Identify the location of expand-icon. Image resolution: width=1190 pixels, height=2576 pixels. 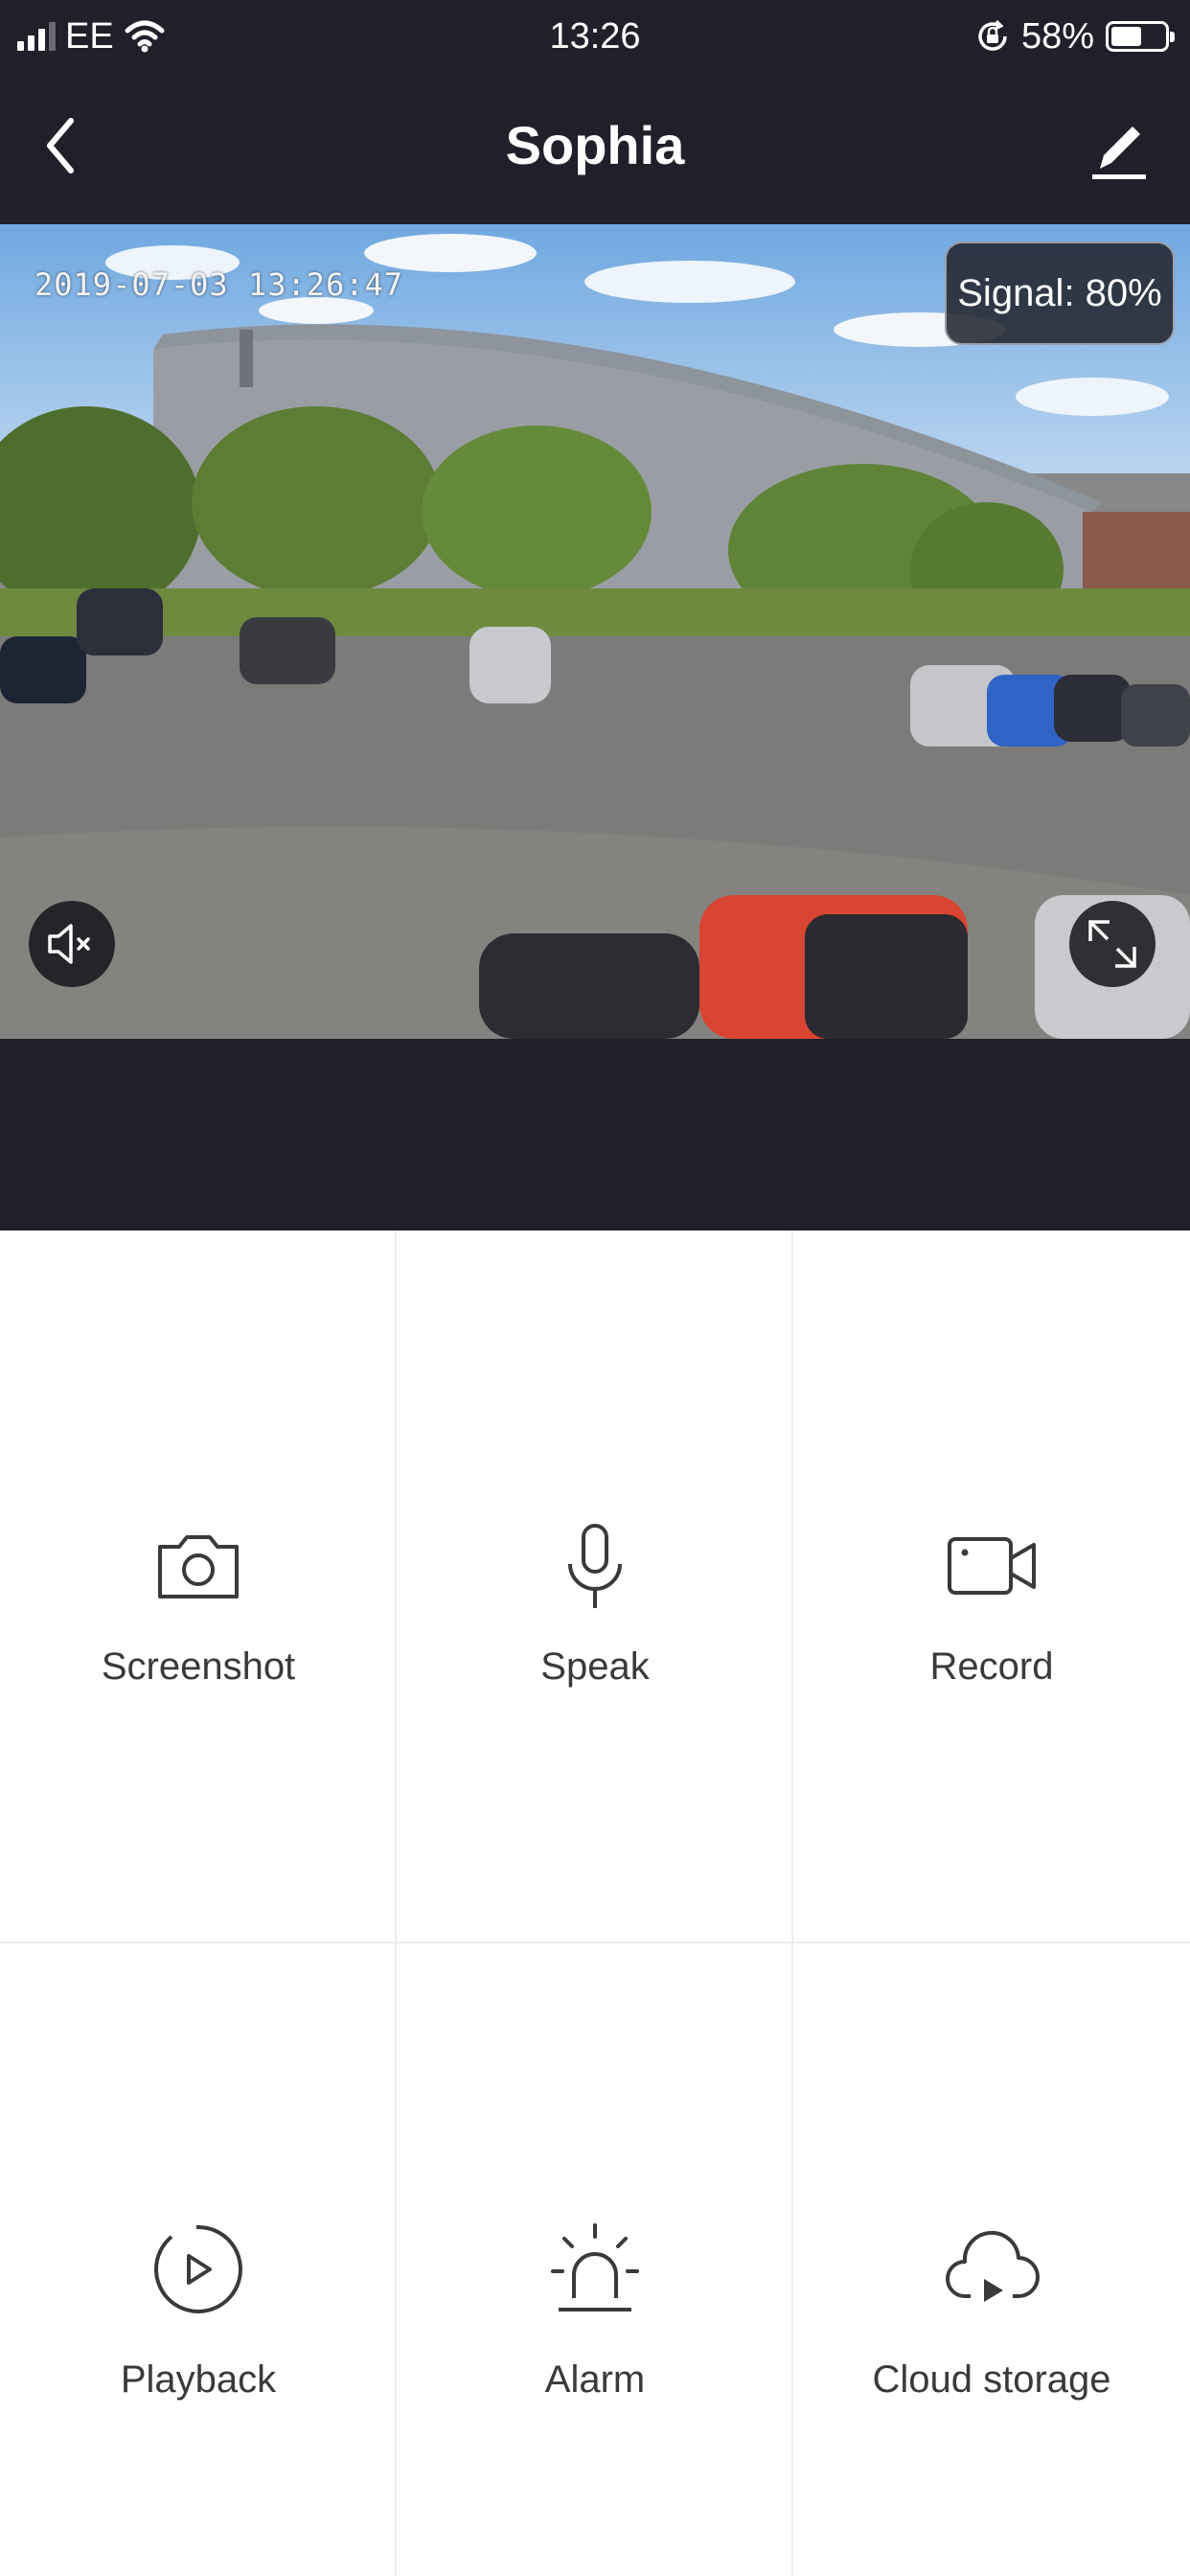
(1112, 944).